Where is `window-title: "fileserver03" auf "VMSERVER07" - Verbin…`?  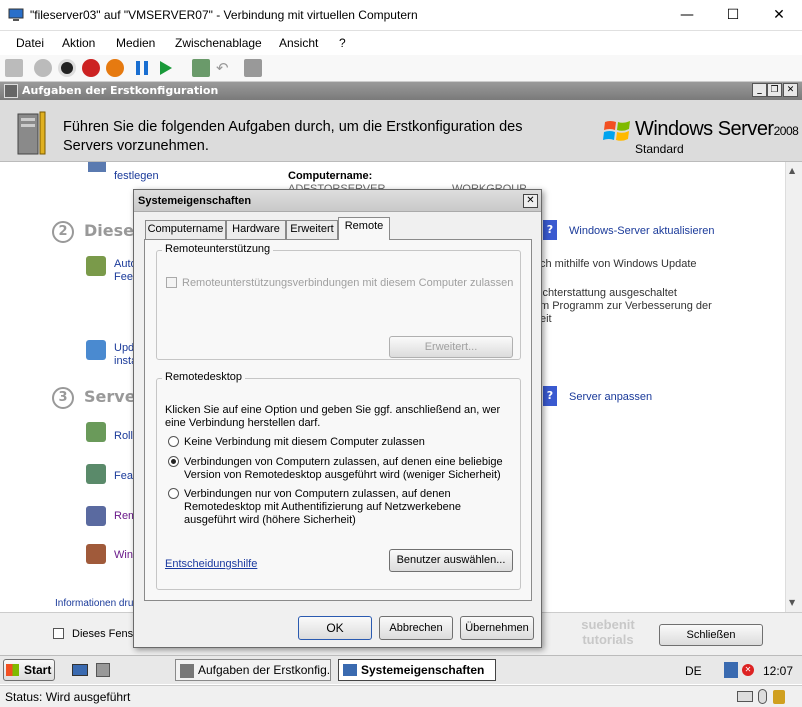 window-title: "fileserver03" auf "VMSERVER07" - Verbin… is located at coordinates (224, 15).